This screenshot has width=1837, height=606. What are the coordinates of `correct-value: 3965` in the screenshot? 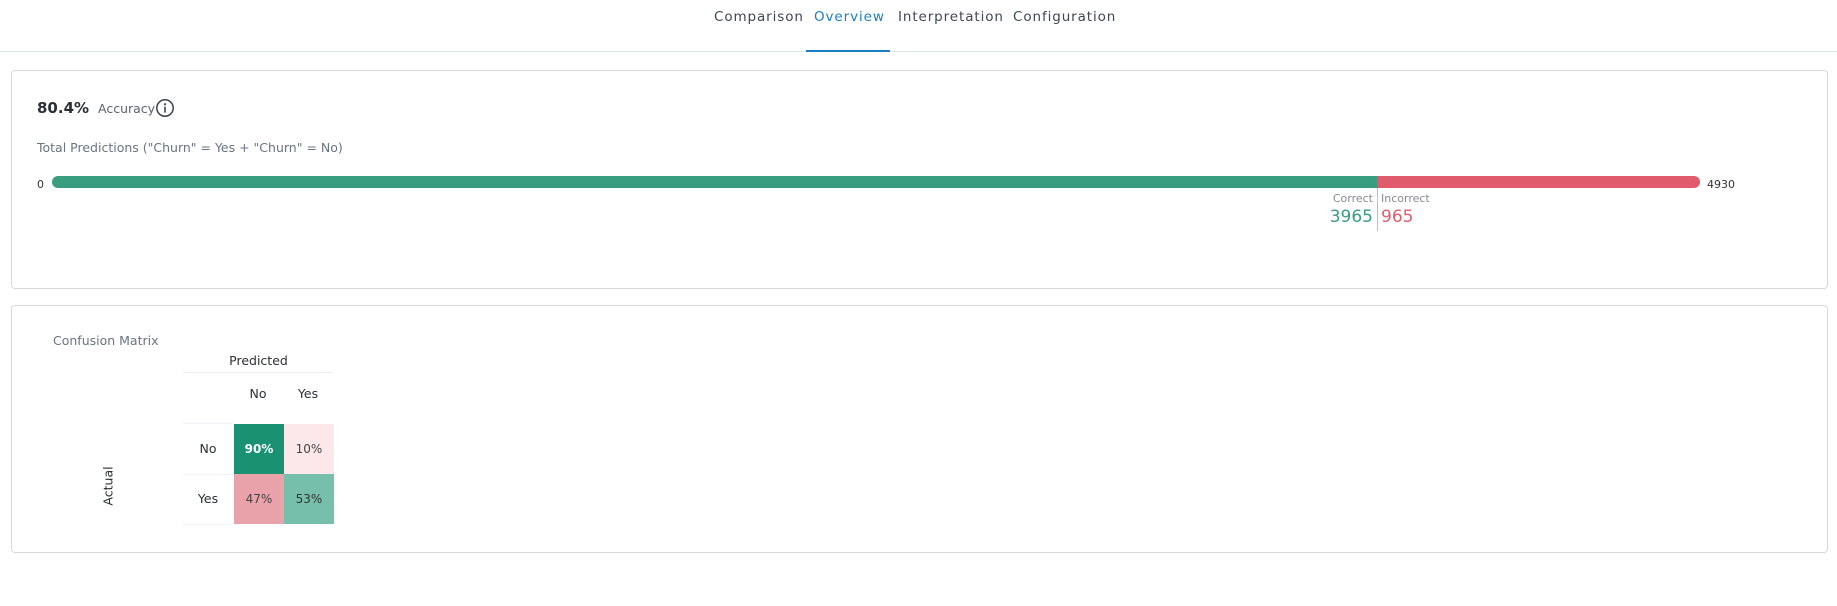 It's located at (1351, 217).